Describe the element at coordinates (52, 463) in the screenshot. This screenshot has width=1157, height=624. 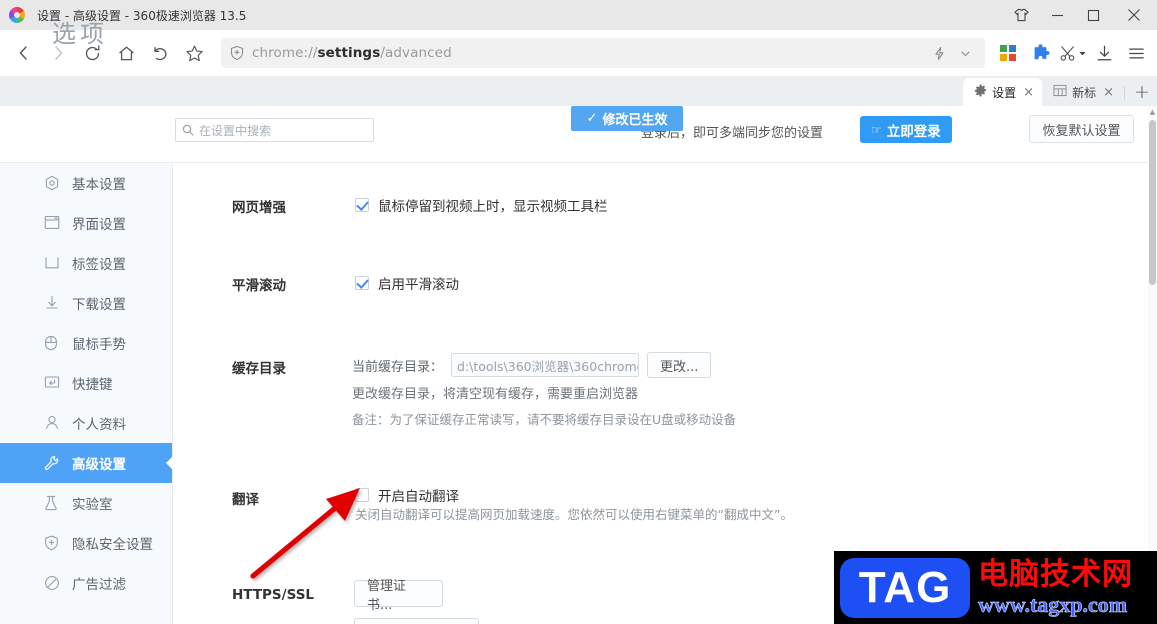
I see `wrench-icon` at that location.